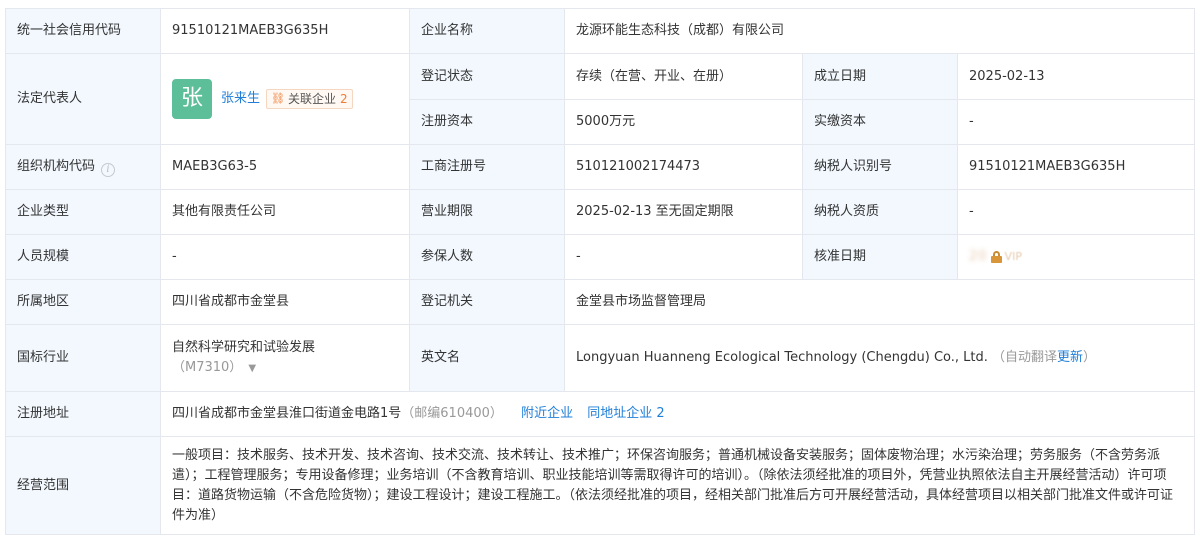 The height and width of the screenshot is (559, 1199). I want to click on company-type-label: 企业类型, so click(83, 212).